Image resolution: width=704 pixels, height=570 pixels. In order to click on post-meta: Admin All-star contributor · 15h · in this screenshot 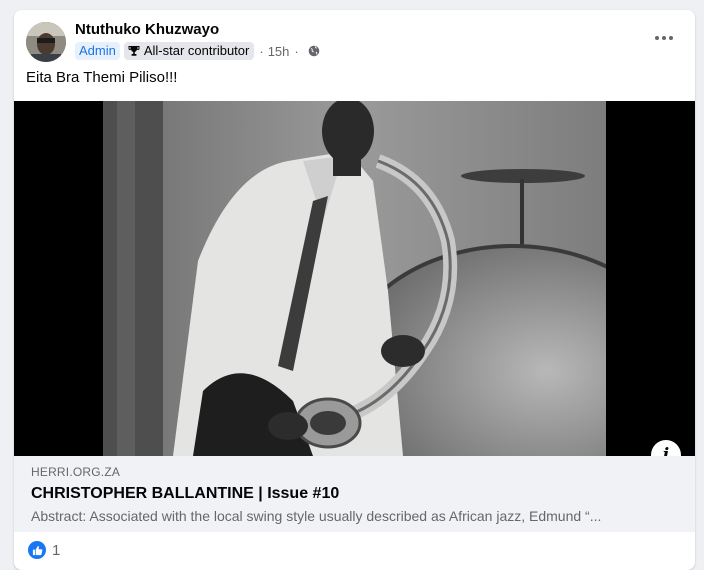, I will do `click(197, 51)`.